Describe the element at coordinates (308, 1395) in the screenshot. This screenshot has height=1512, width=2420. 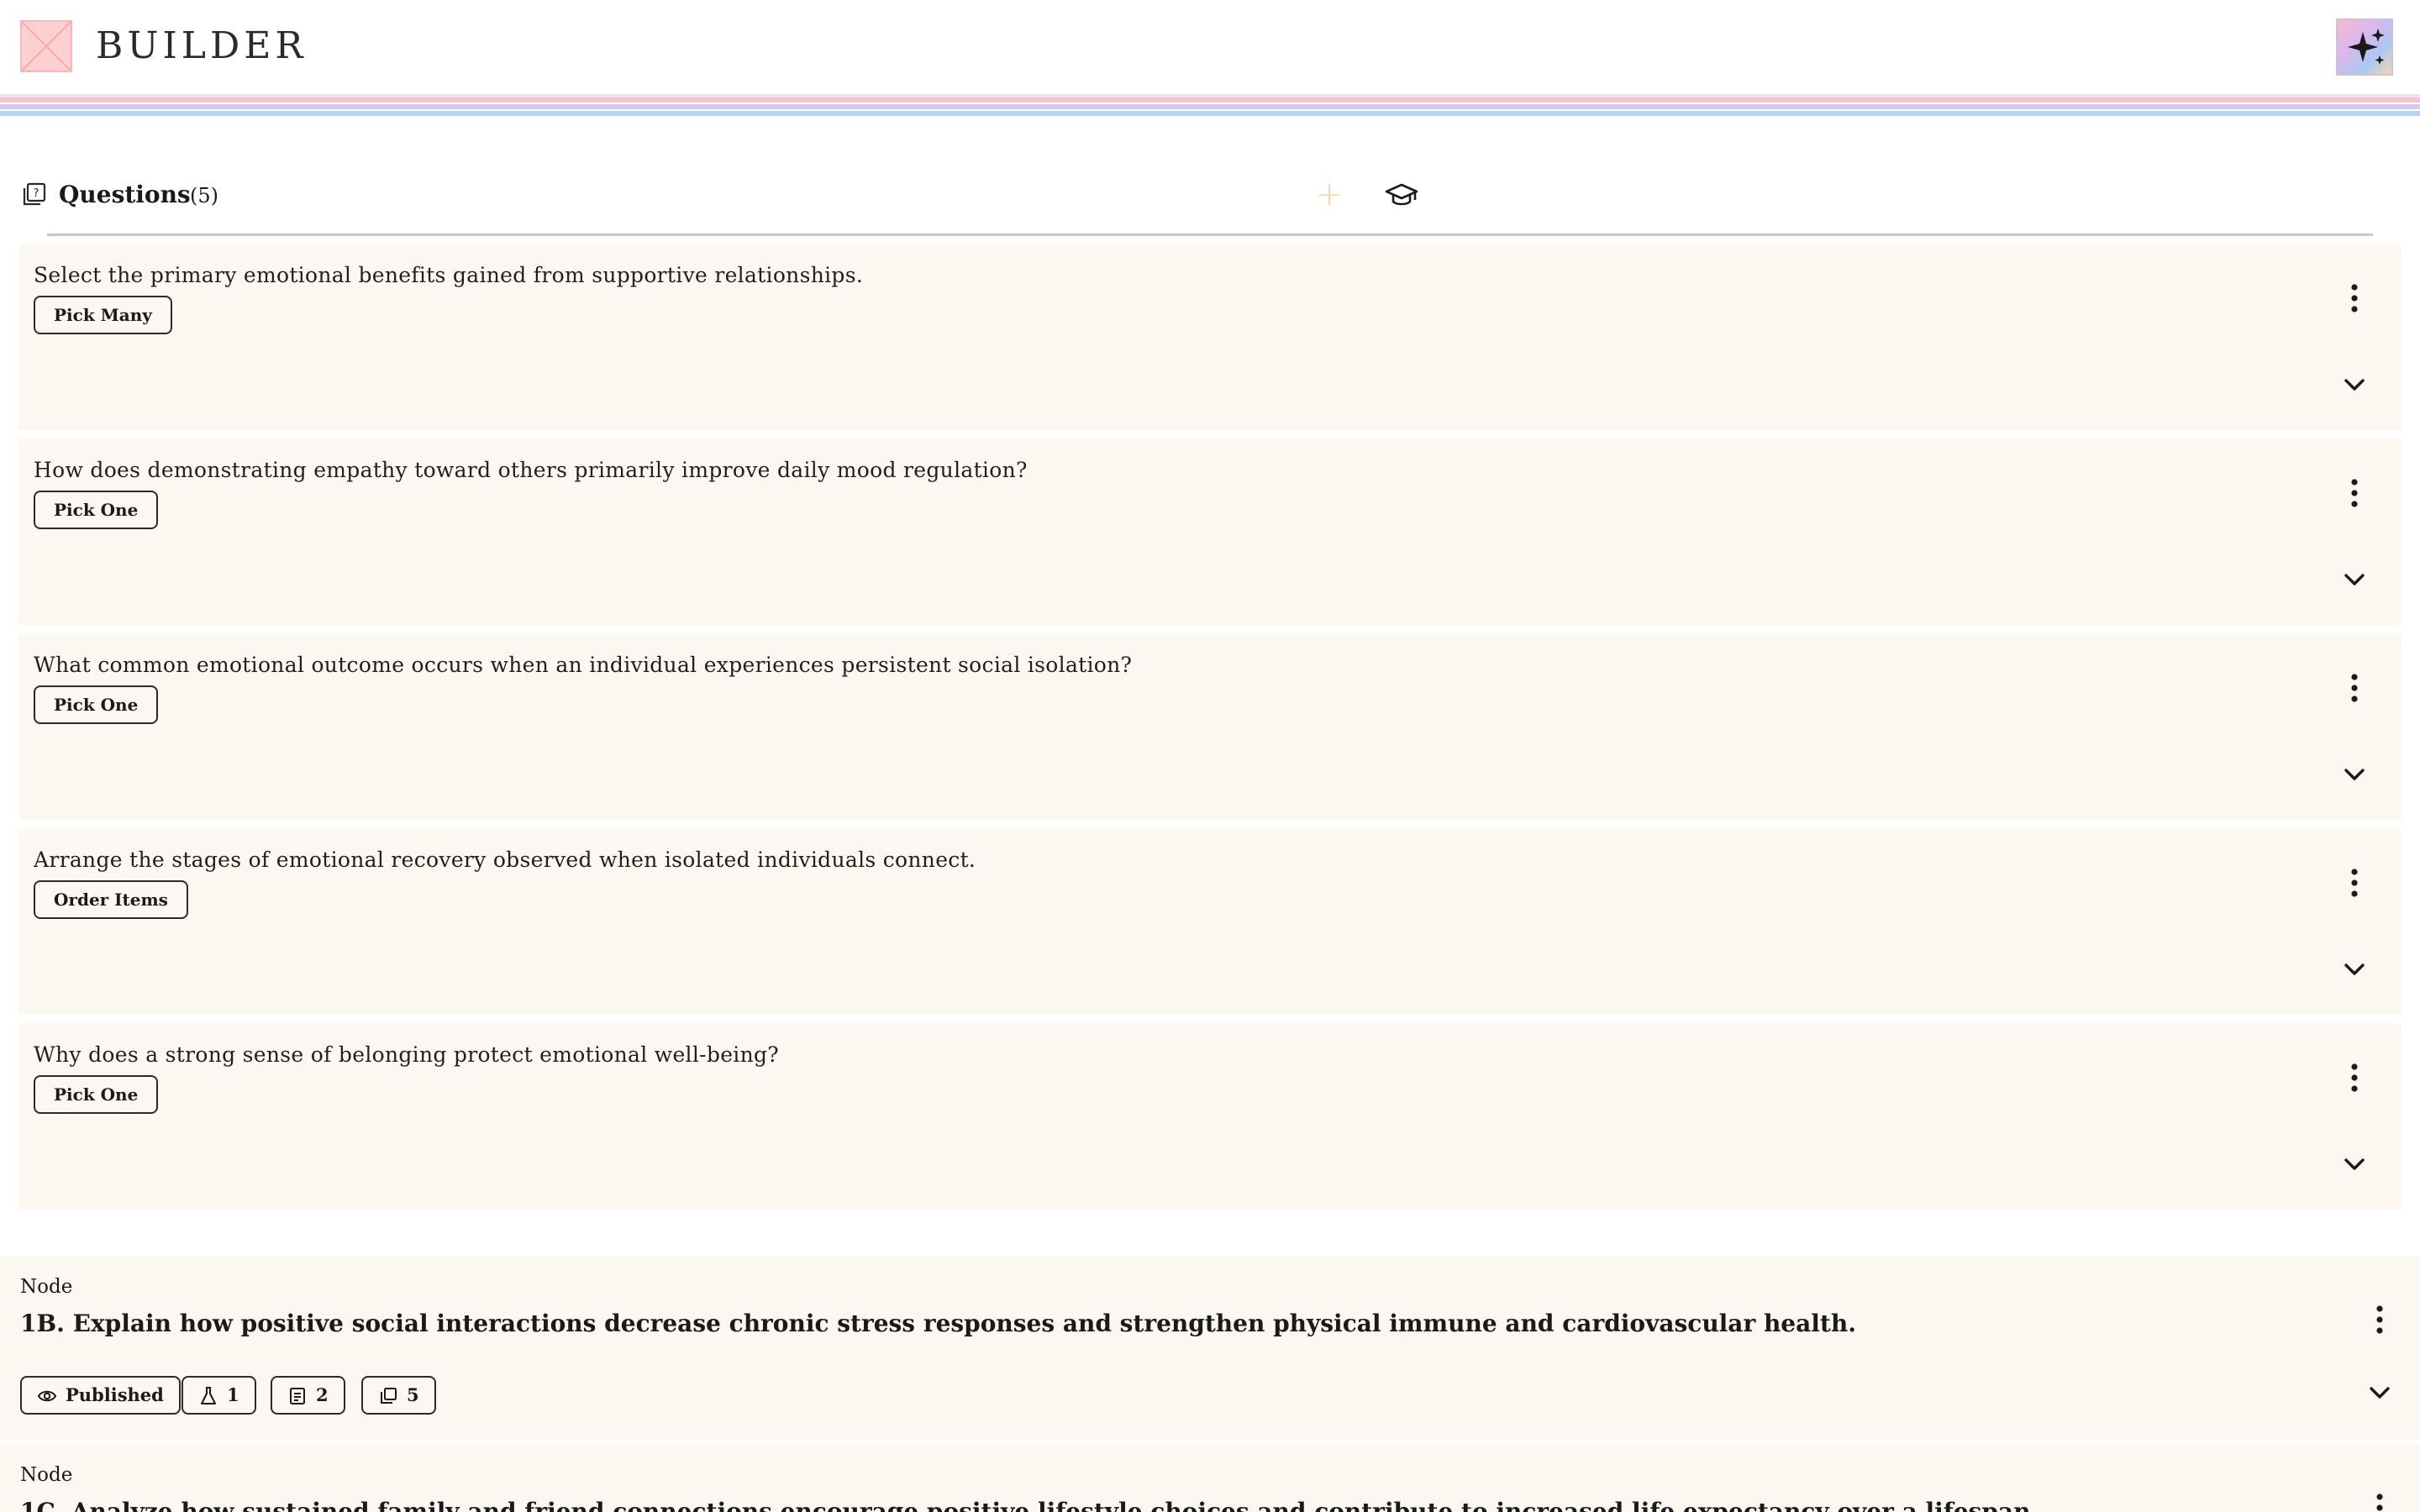
I see `documents-chip: 2` at that location.